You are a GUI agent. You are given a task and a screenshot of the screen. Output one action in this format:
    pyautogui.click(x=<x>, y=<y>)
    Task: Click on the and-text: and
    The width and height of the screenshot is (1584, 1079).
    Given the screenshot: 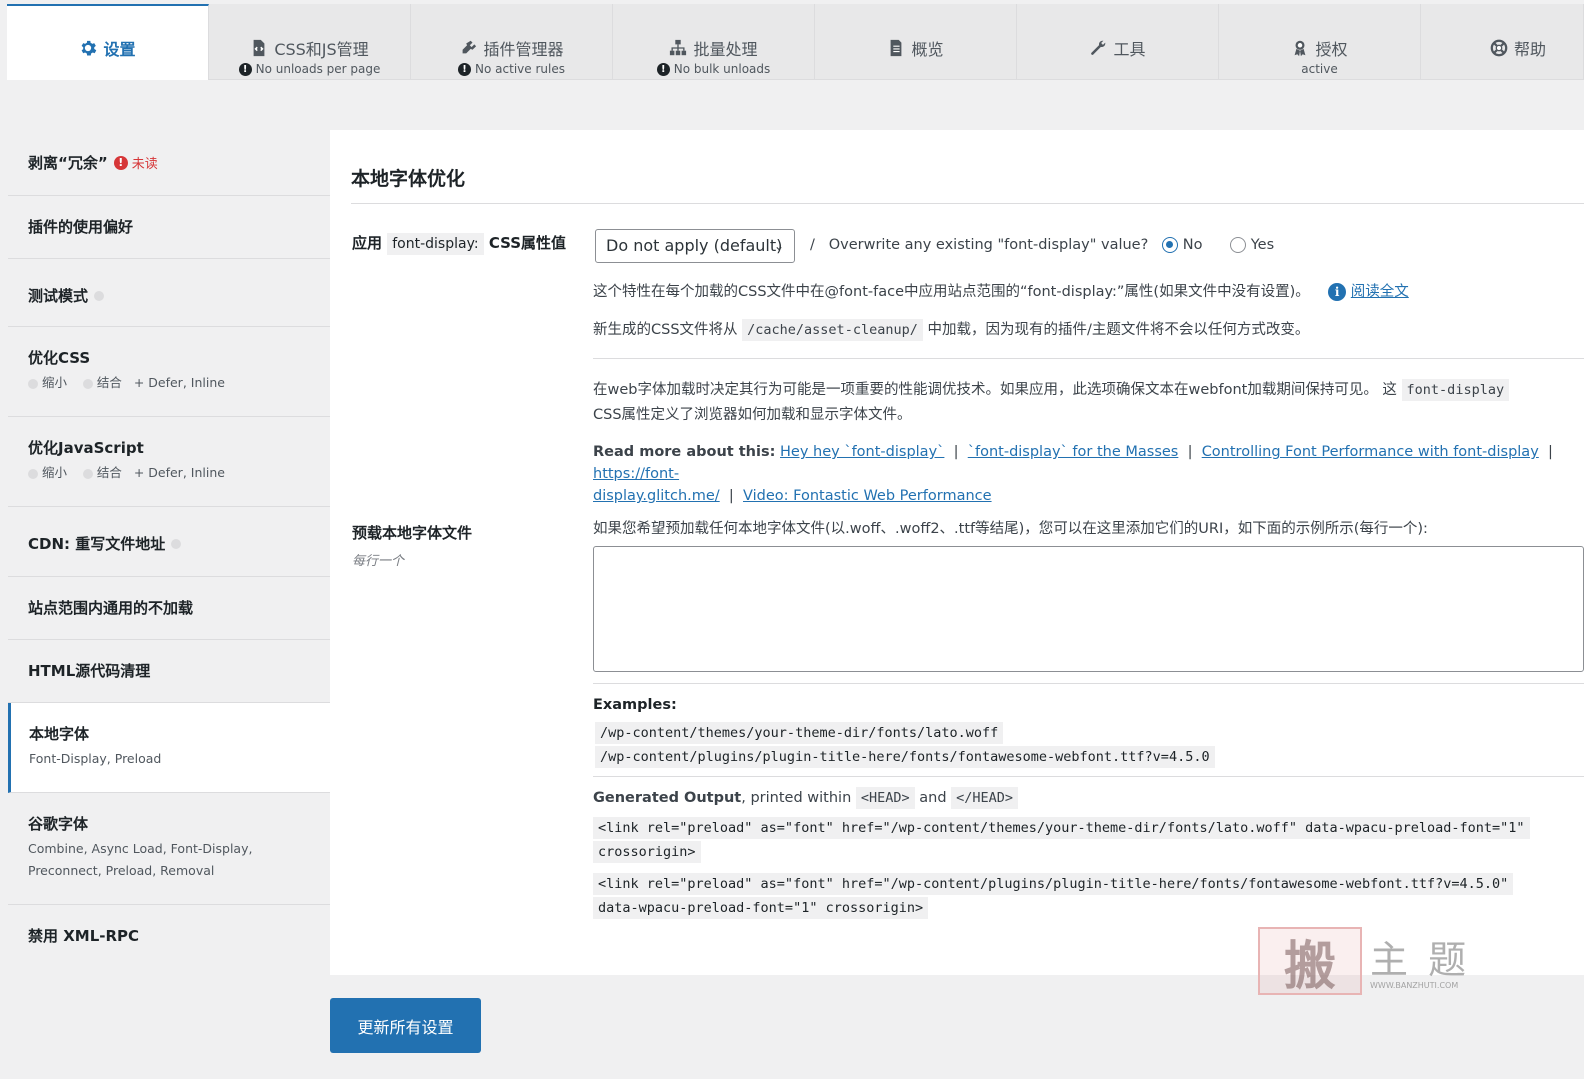 What is the action you would take?
    pyautogui.click(x=933, y=798)
    